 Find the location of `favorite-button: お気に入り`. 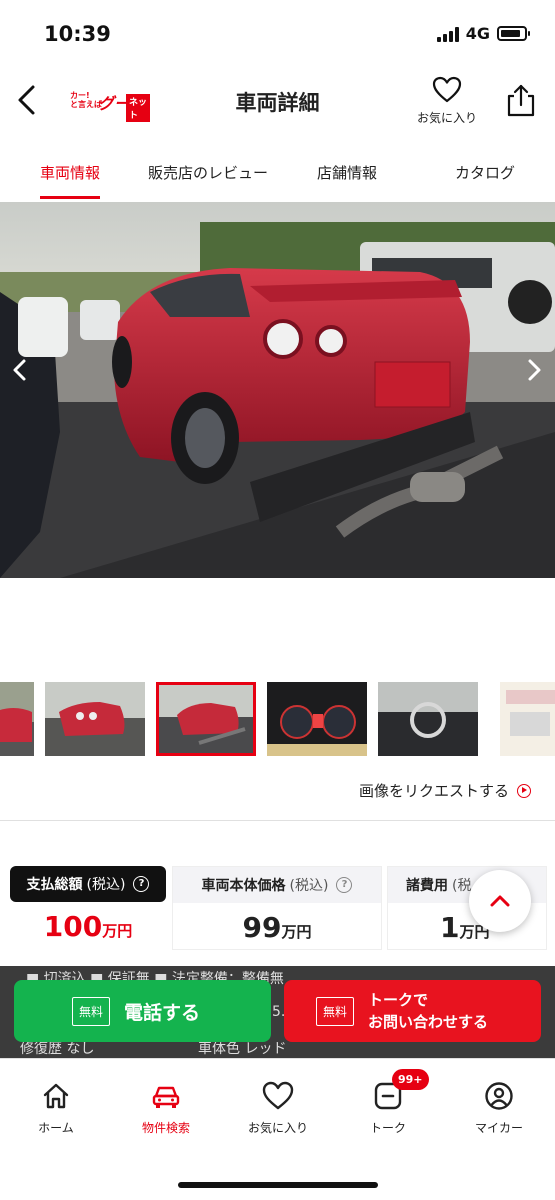

favorite-button: お気に入り is located at coordinates (447, 101).